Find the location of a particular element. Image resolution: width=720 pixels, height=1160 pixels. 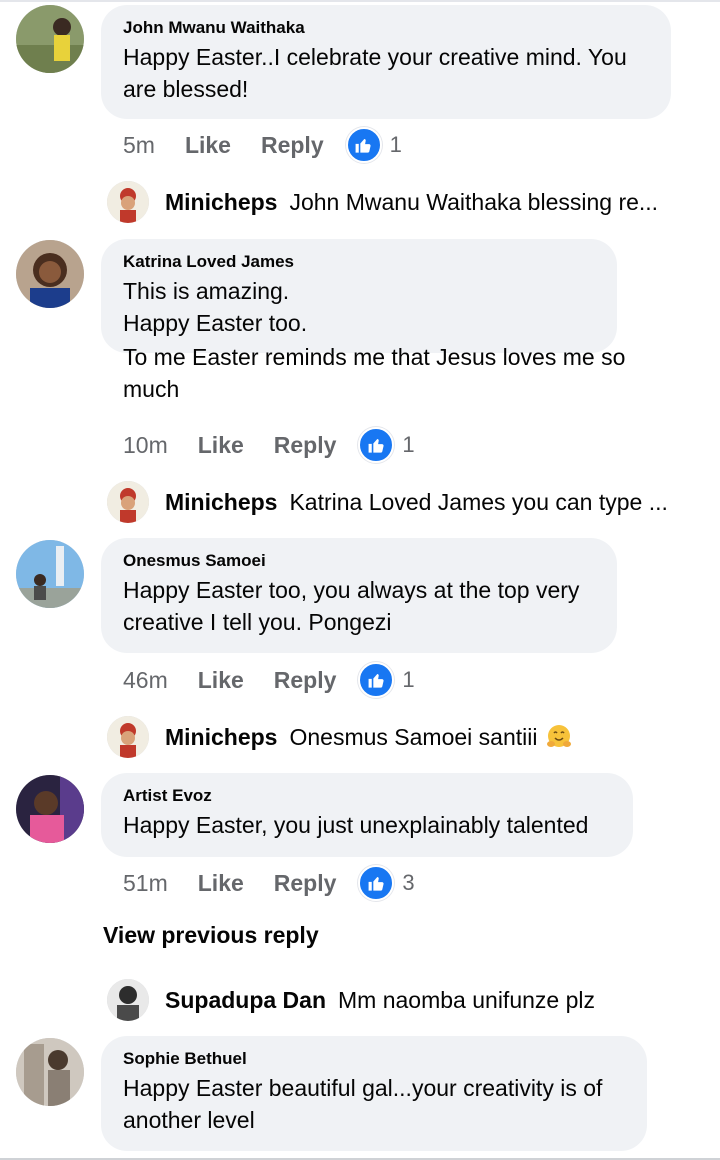

reaction-count: 3 is located at coordinates (408, 882).